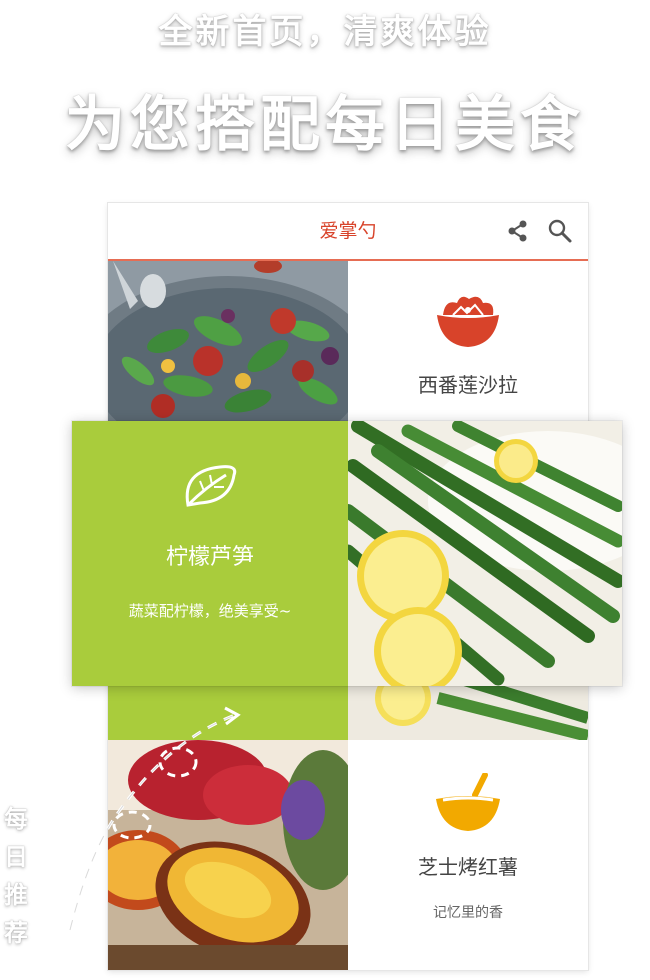 The image size is (650, 980). What do you see at coordinates (16, 933) in the screenshot?
I see `side-label-char: 荐` at bounding box center [16, 933].